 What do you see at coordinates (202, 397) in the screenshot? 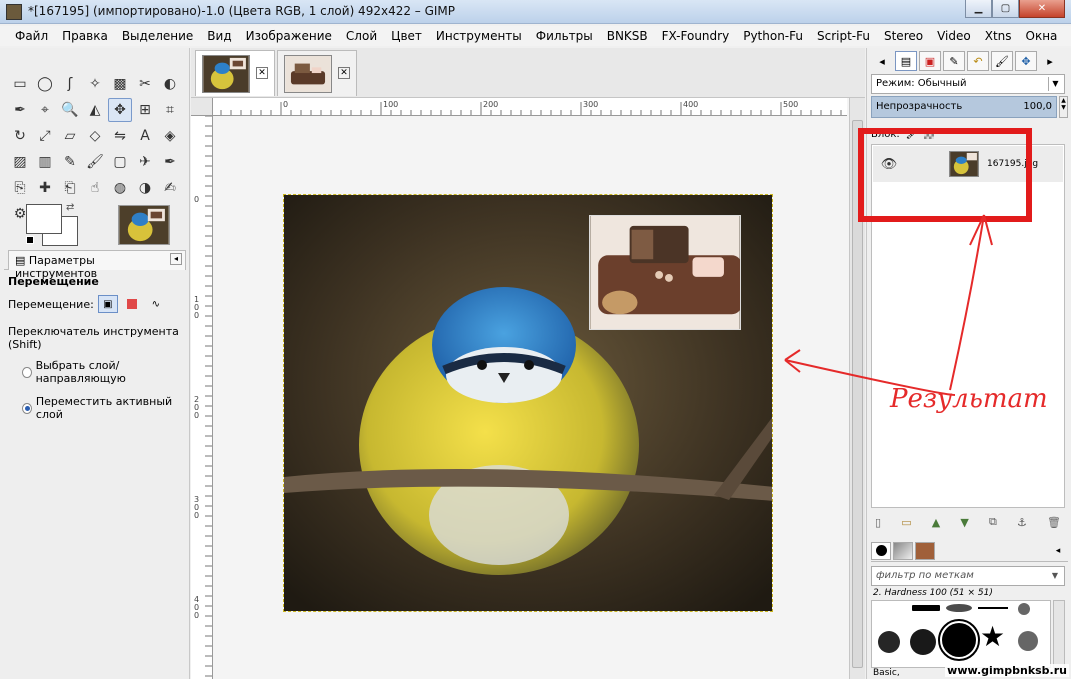
I see `ruler-vertical: 0 1 0 0 2 0 0 3 0 0 4 0 0` at bounding box center [202, 397].